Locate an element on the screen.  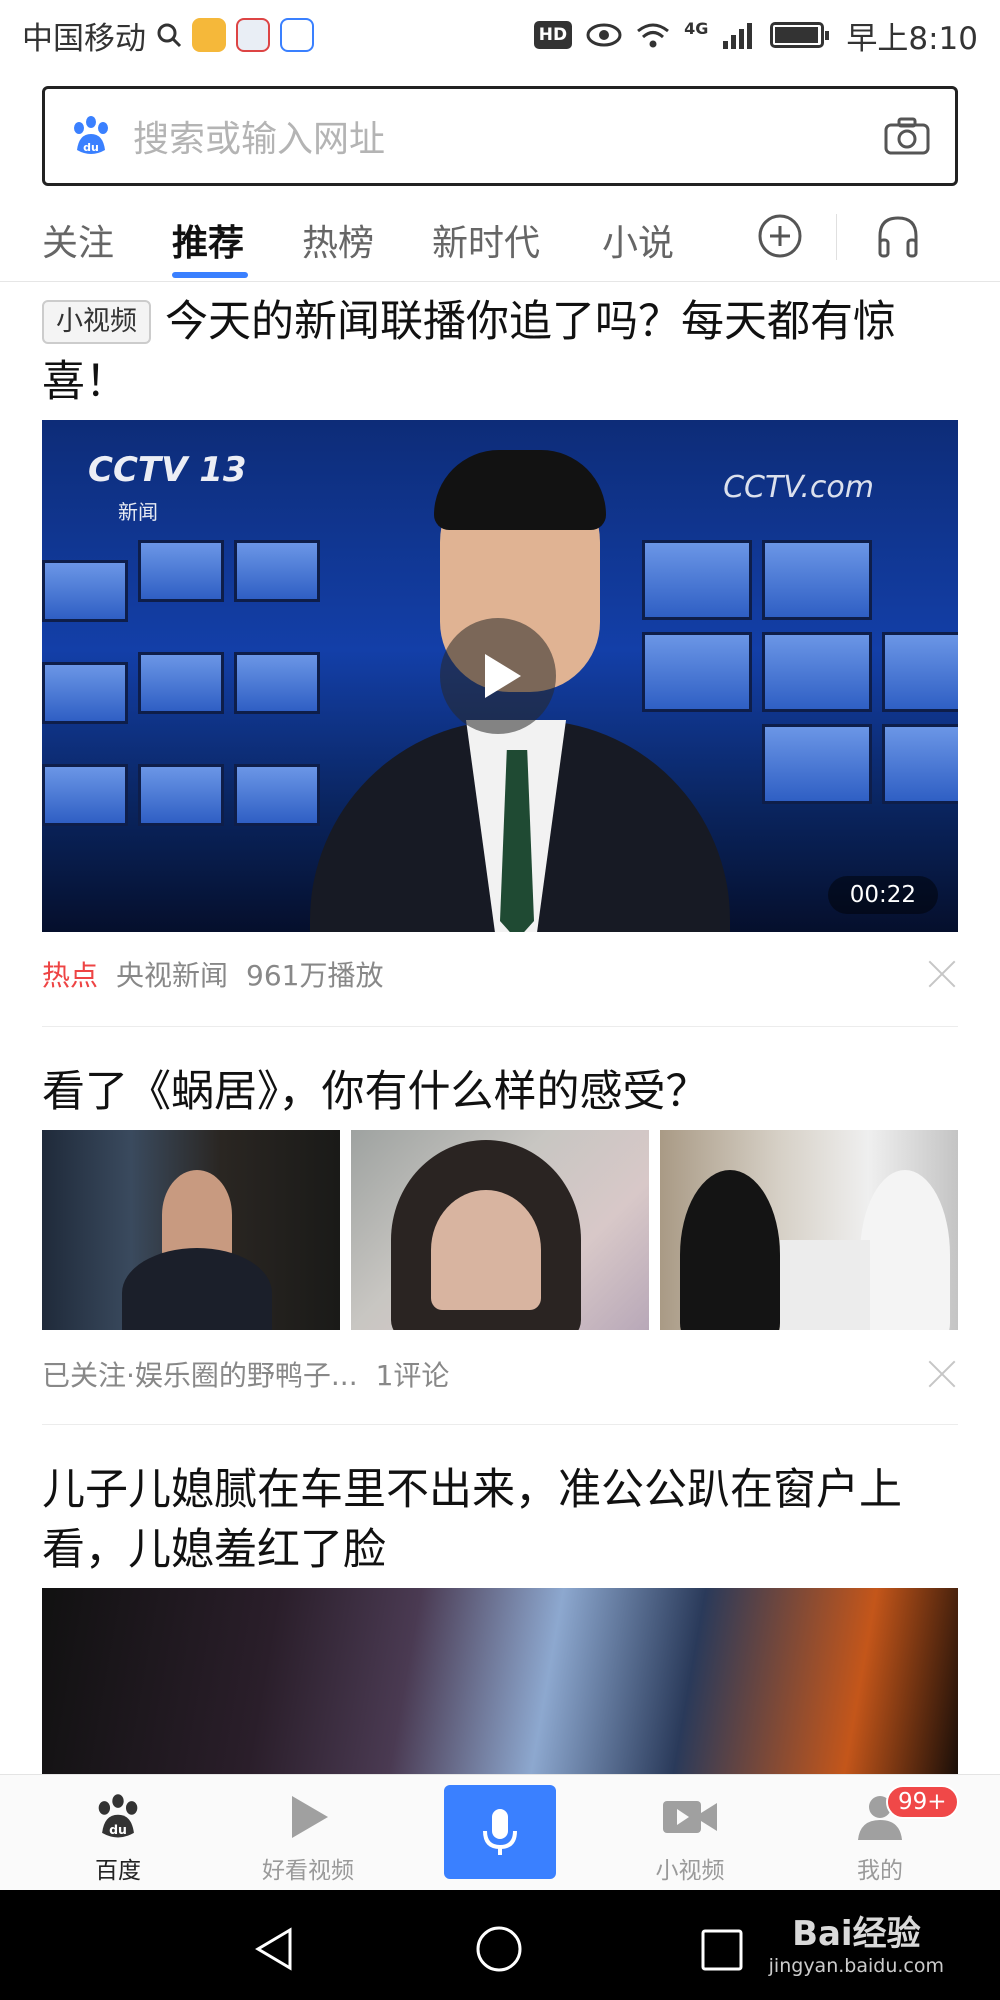
battery-icon is located at coordinates (800, 35).